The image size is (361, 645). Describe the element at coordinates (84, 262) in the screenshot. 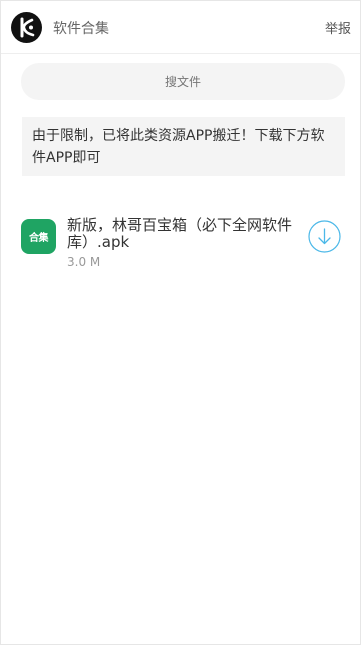

I see `file-size: 3.0 M` at that location.